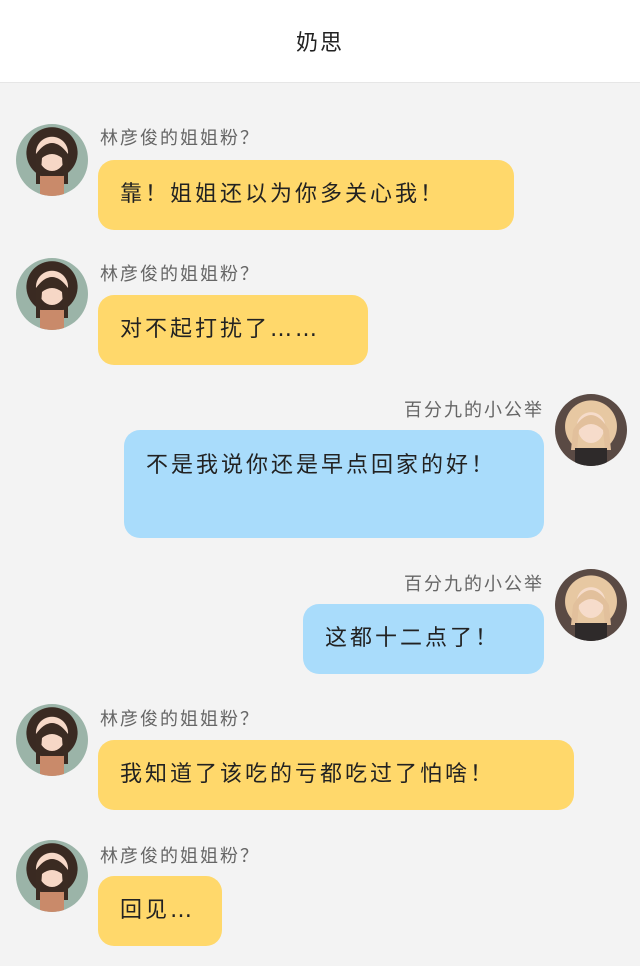 This screenshot has height=966, width=640. I want to click on message-bubble: 靠！姐姐还以为你多关心我！, so click(306, 195).